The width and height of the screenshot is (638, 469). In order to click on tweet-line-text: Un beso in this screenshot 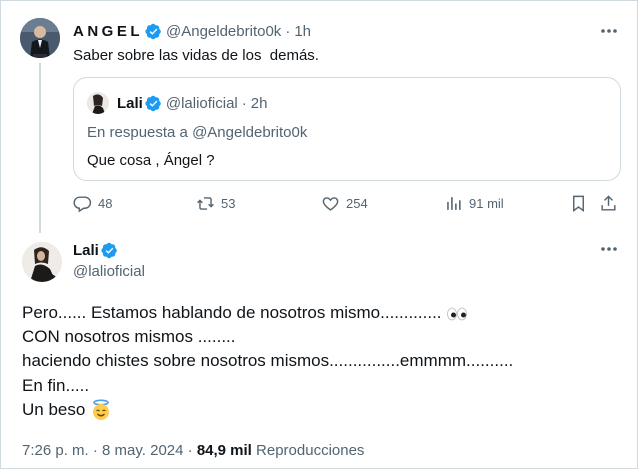, I will do `click(54, 409)`.